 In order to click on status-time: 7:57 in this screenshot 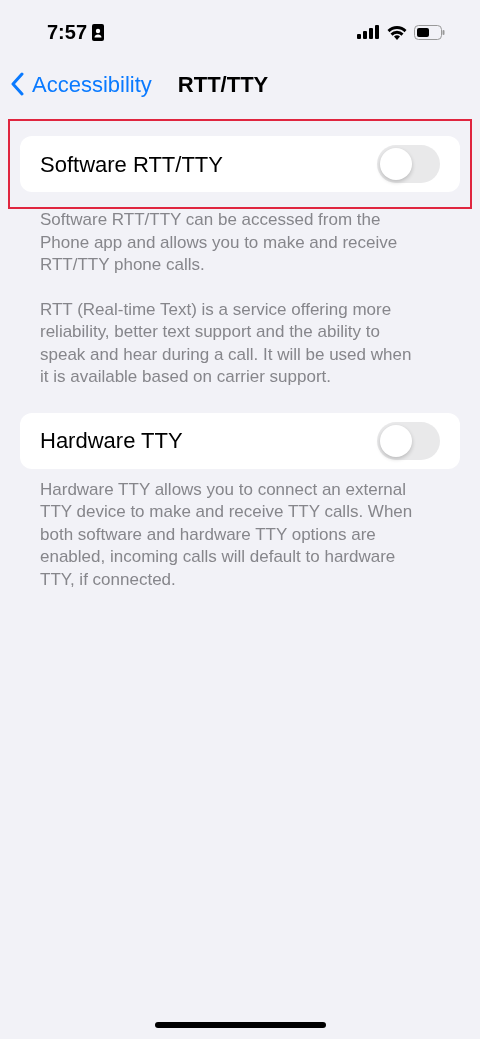, I will do `click(67, 32)`.